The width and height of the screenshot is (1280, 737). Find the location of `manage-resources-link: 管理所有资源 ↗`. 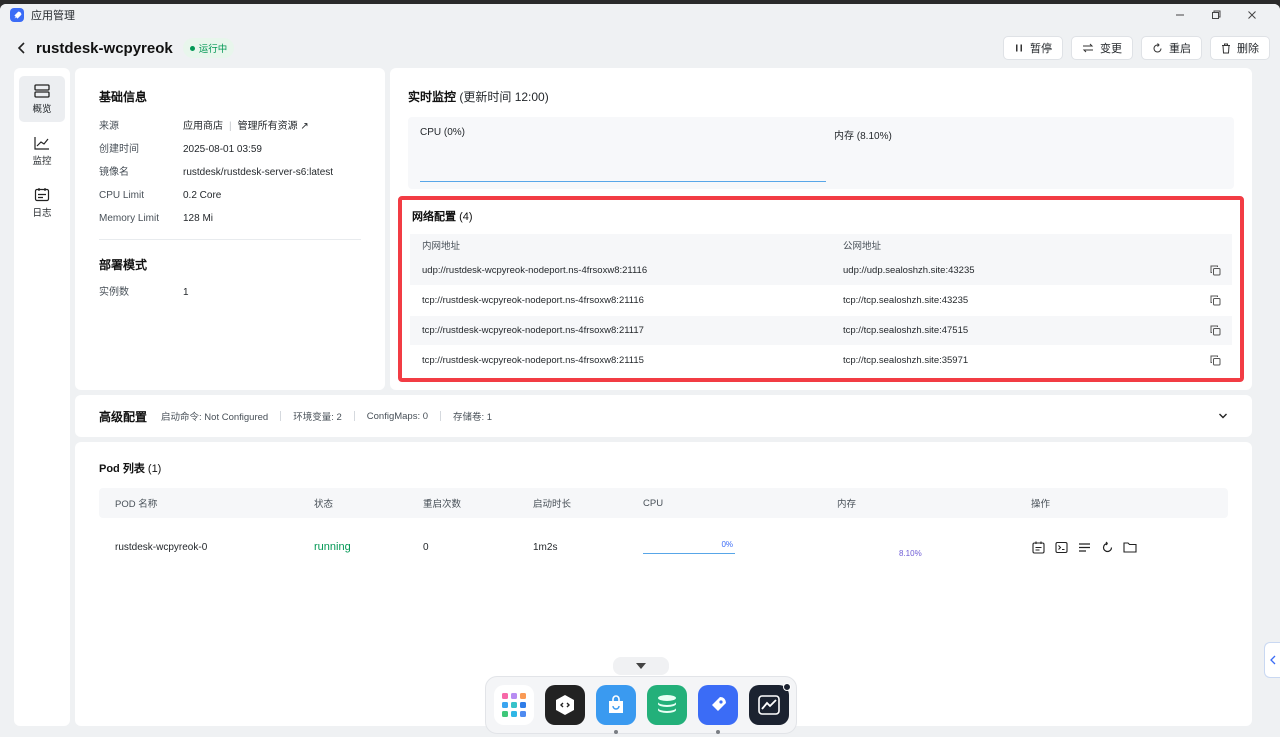

manage-resources-link: 管理所有资源 ↗ is located at coordinates (273, 127).